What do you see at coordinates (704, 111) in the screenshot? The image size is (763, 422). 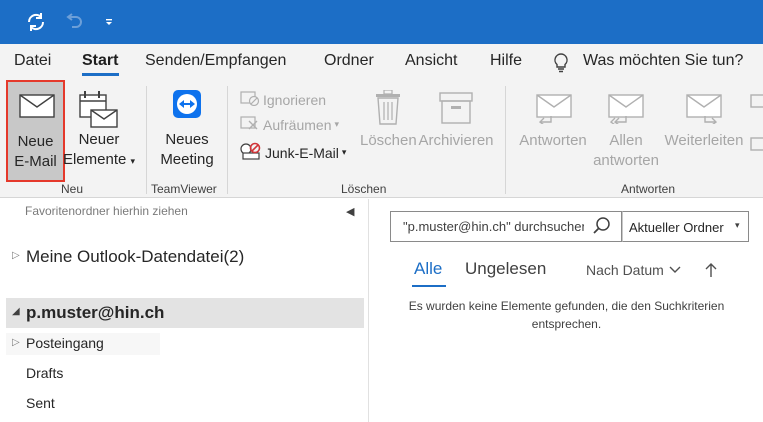 I see `forward-icon` at bounding box center [704, 111].